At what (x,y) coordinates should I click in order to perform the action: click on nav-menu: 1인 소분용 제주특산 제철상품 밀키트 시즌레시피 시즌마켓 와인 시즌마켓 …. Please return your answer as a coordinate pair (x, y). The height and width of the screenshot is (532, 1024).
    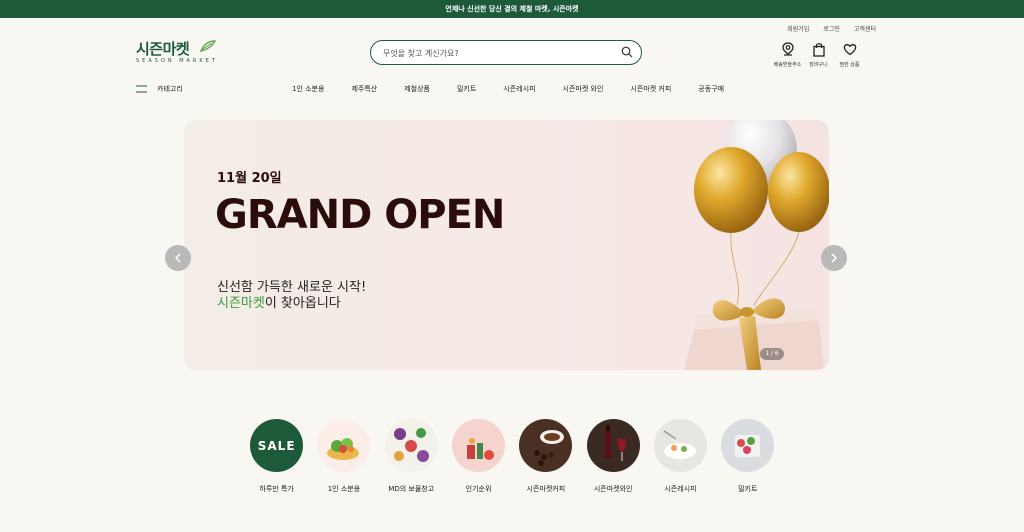
    Looking at the image, I should click on (521, 89).